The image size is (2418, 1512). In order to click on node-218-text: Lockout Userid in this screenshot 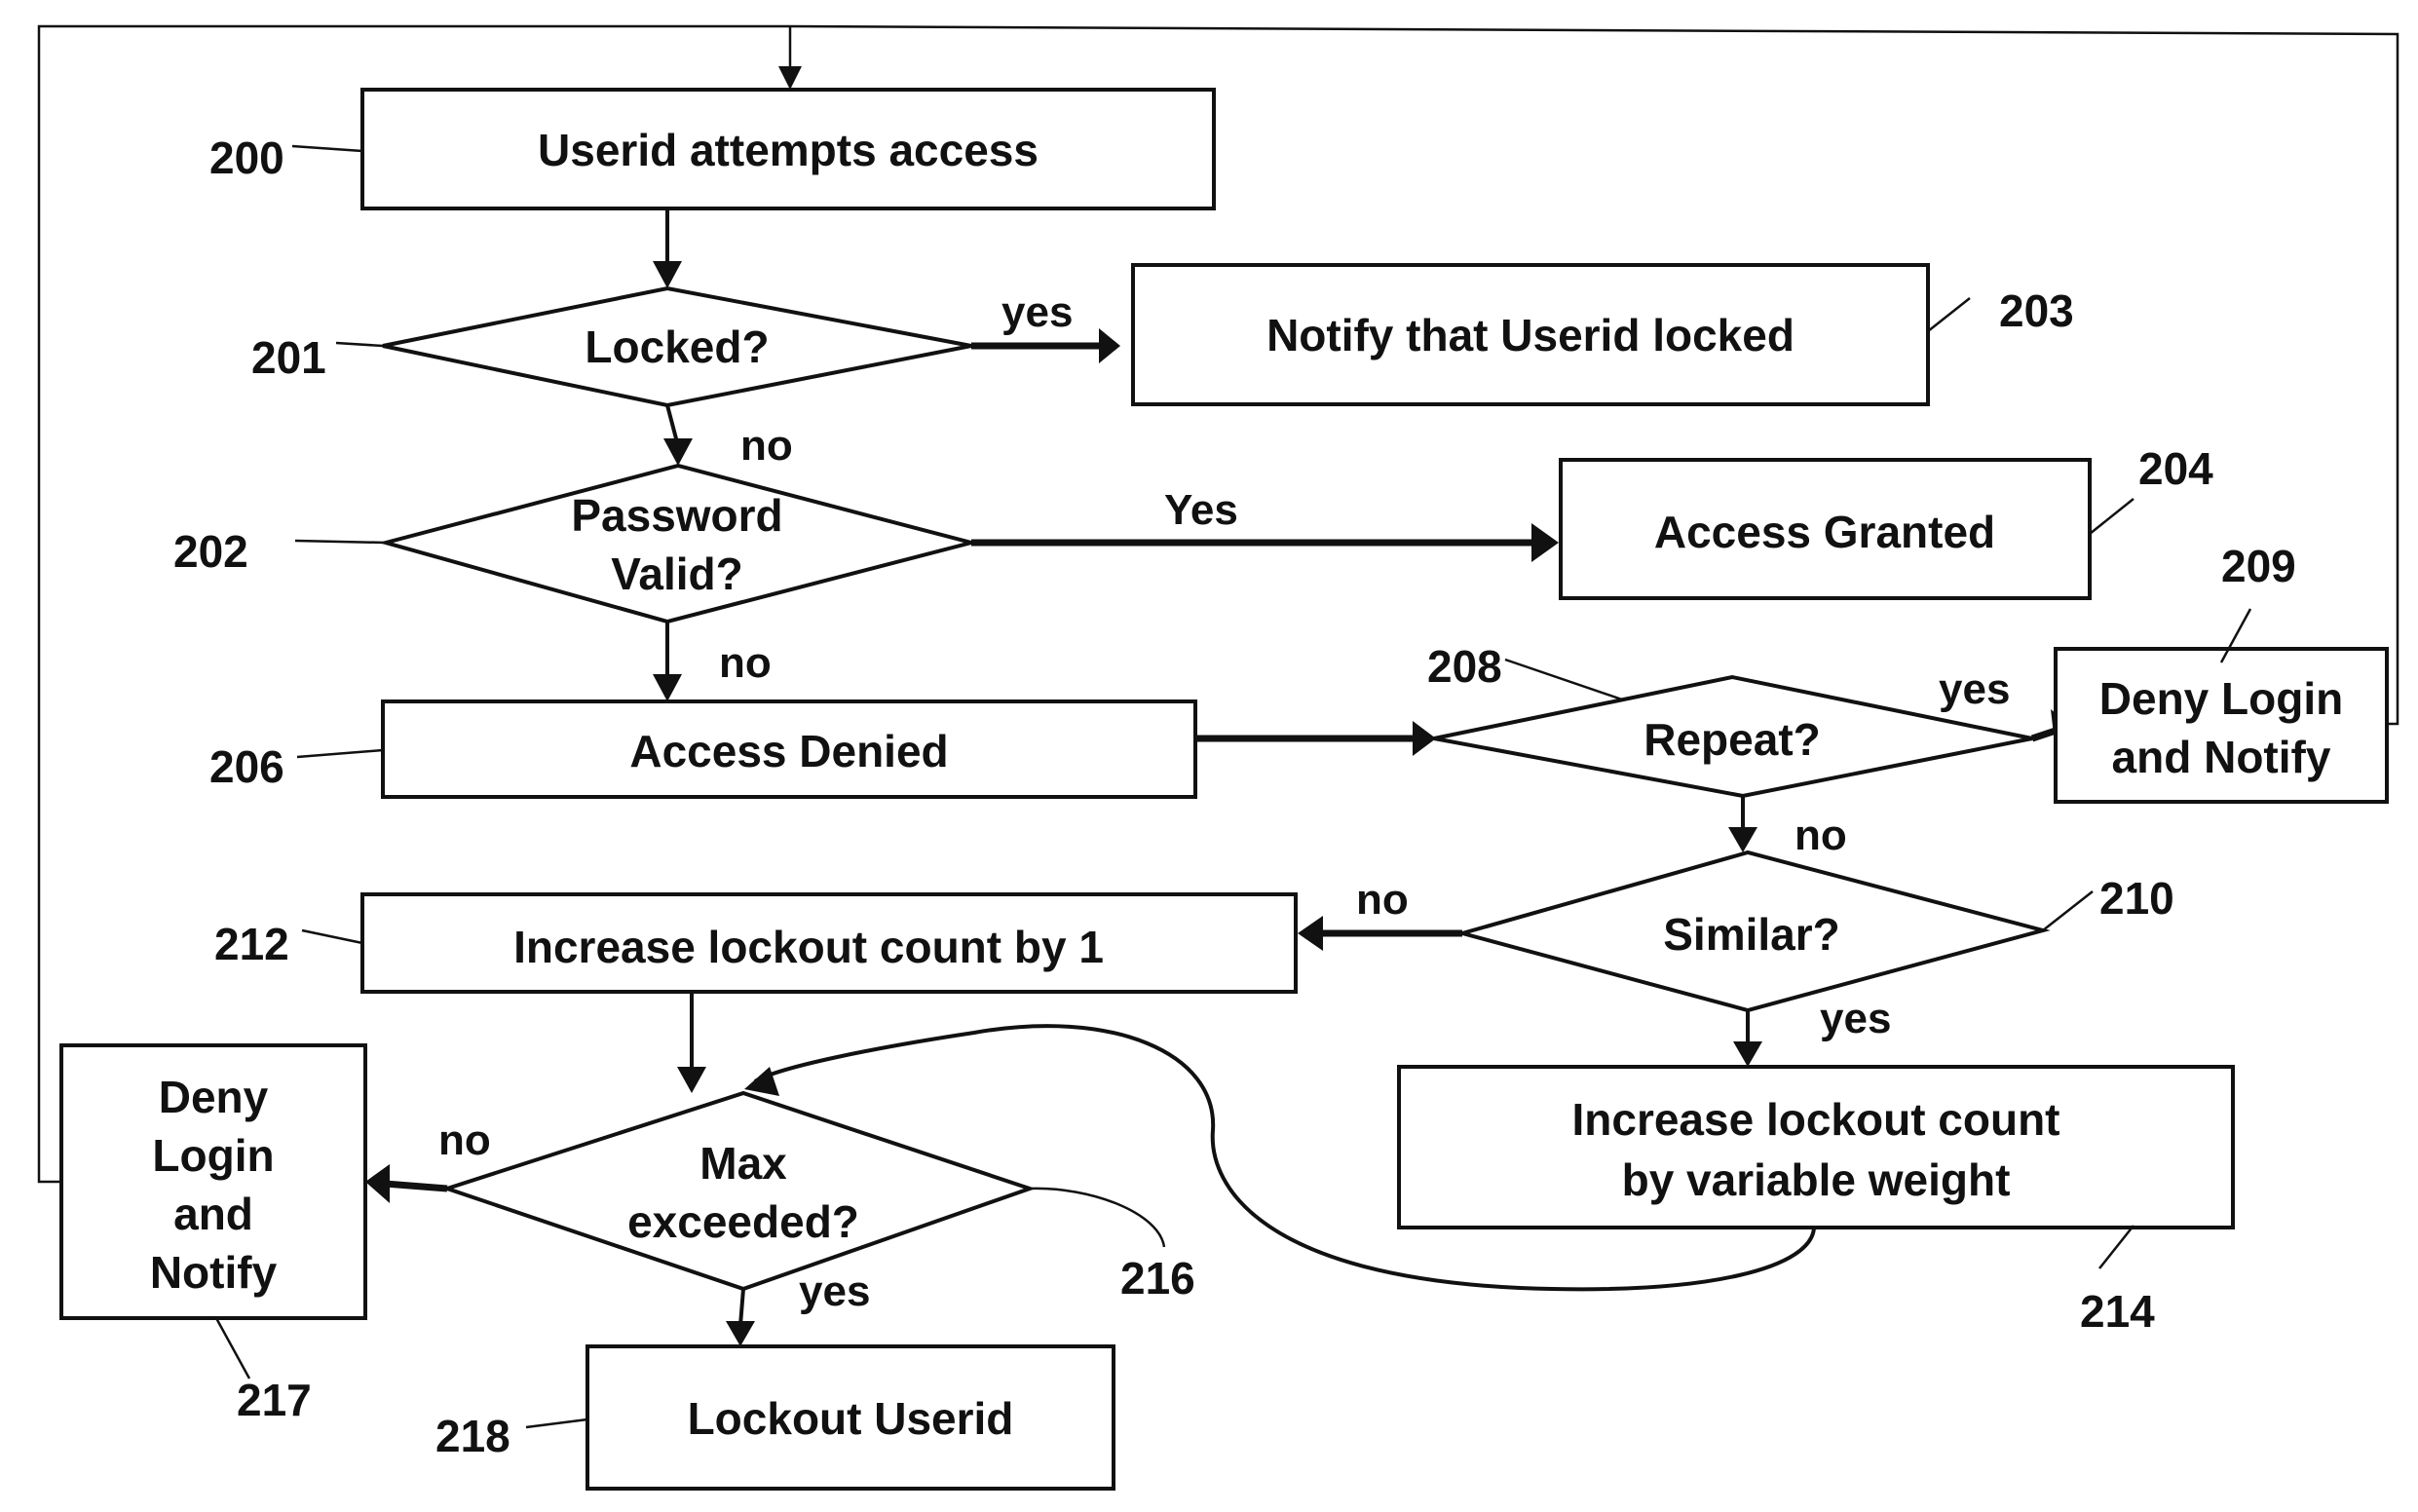, I will do `click(851, 1418)`.